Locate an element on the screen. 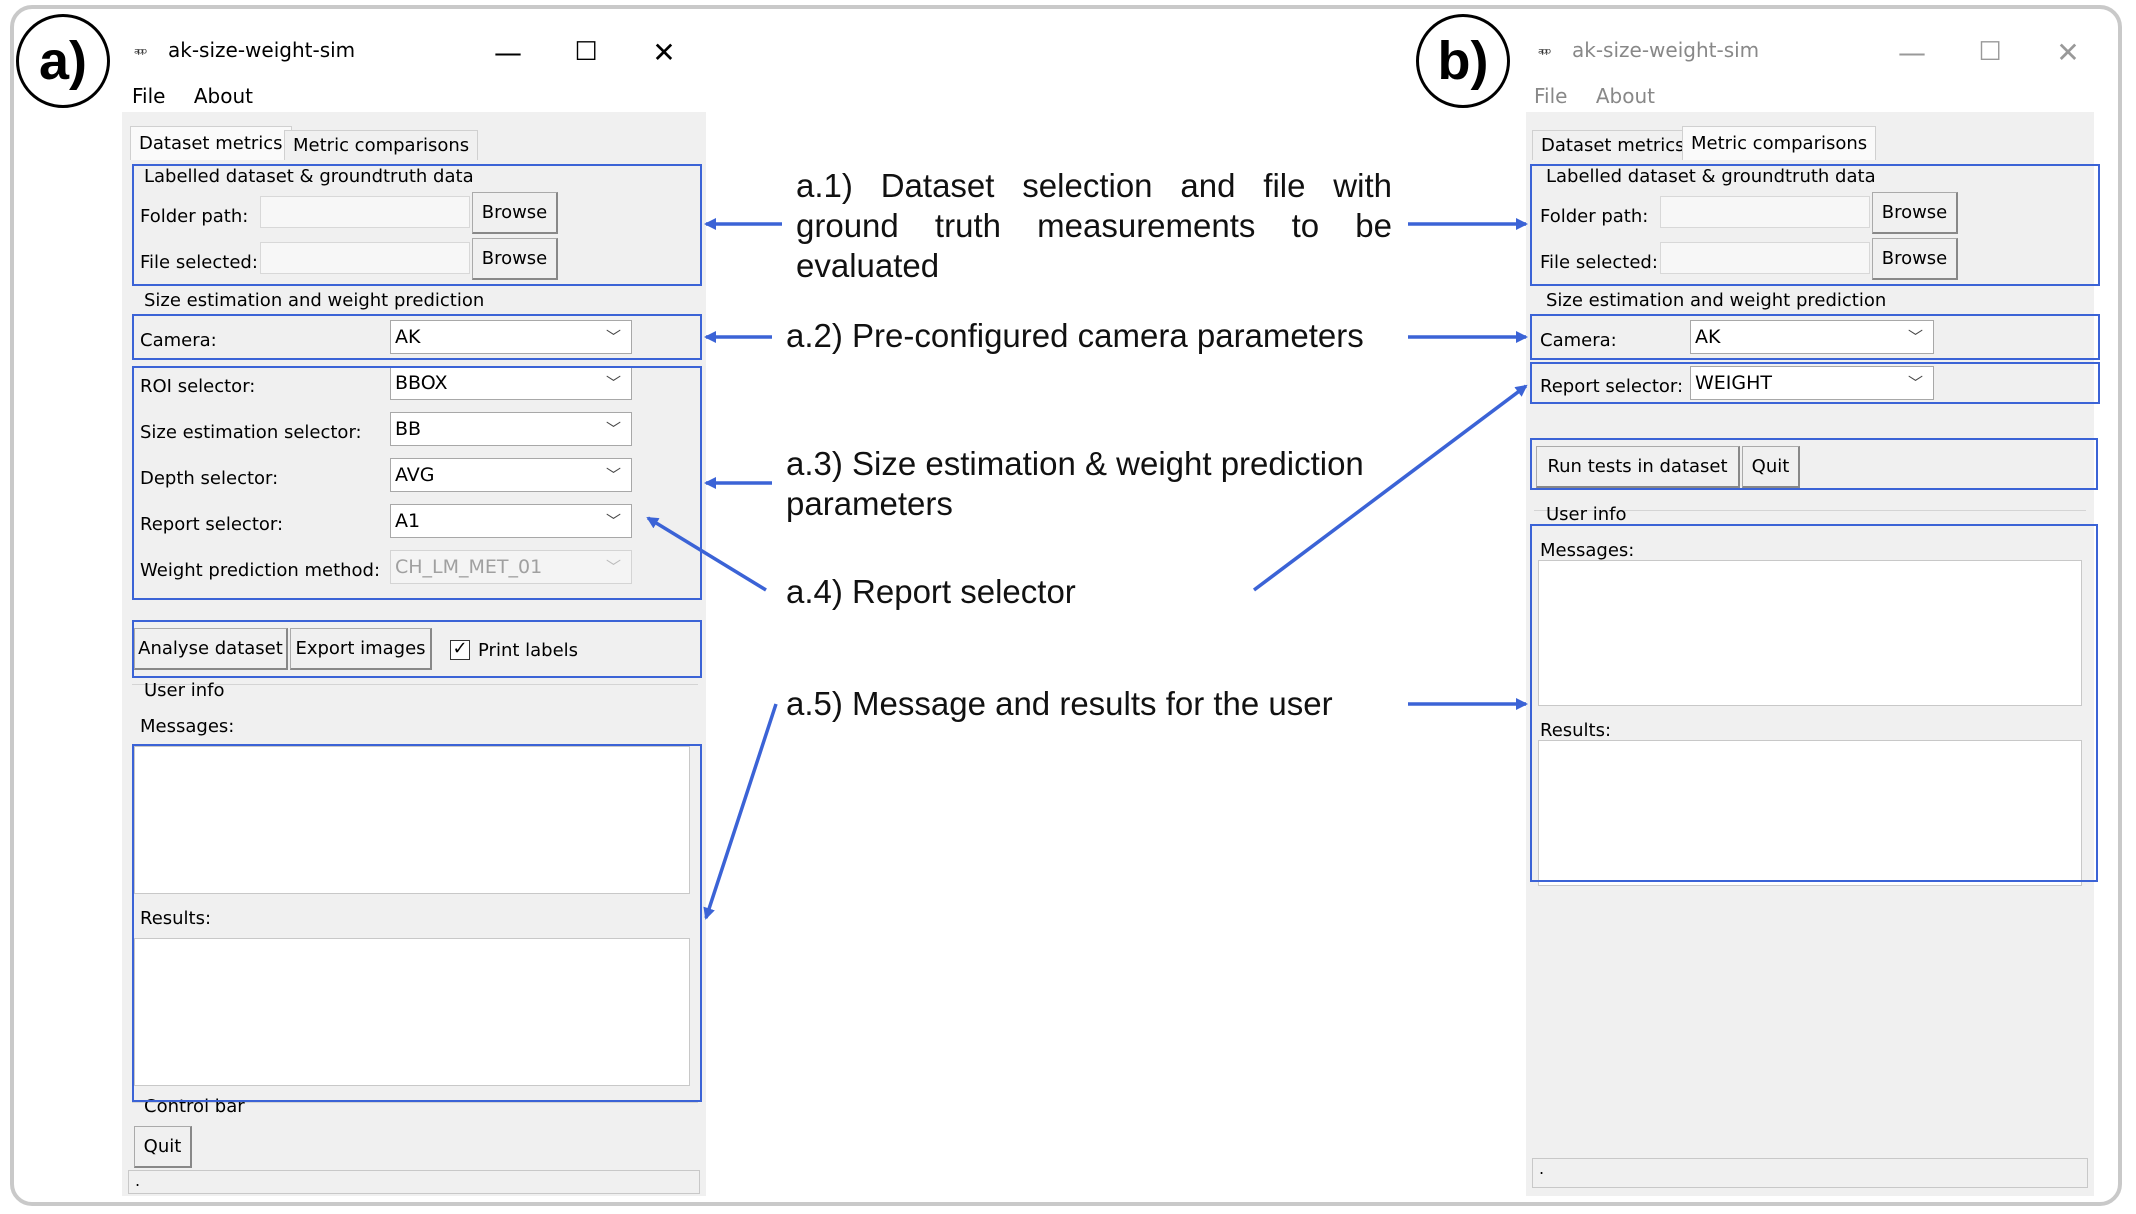 Image resolution: width=2136 pixels, height=1214 pixels. arrow-a4-right is located at coordinates (1390, 488).